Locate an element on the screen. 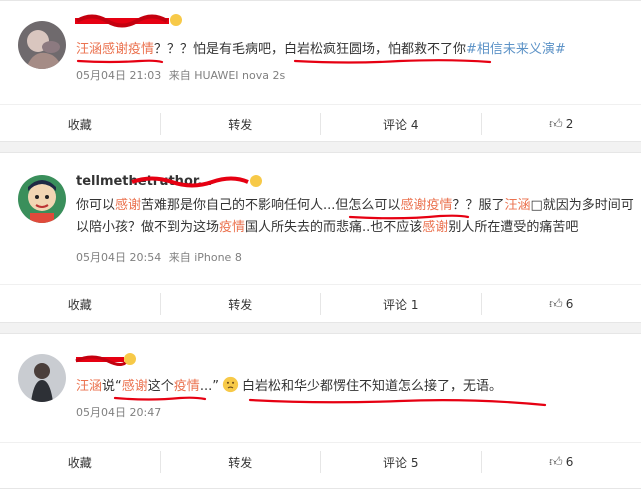 The image size is (641, 489). comment-text: 汪涵说“感谢这个疫情...” 白岩松和华少都愣住不知道怎么接了，无语。 is located at coordinates (355, 387).